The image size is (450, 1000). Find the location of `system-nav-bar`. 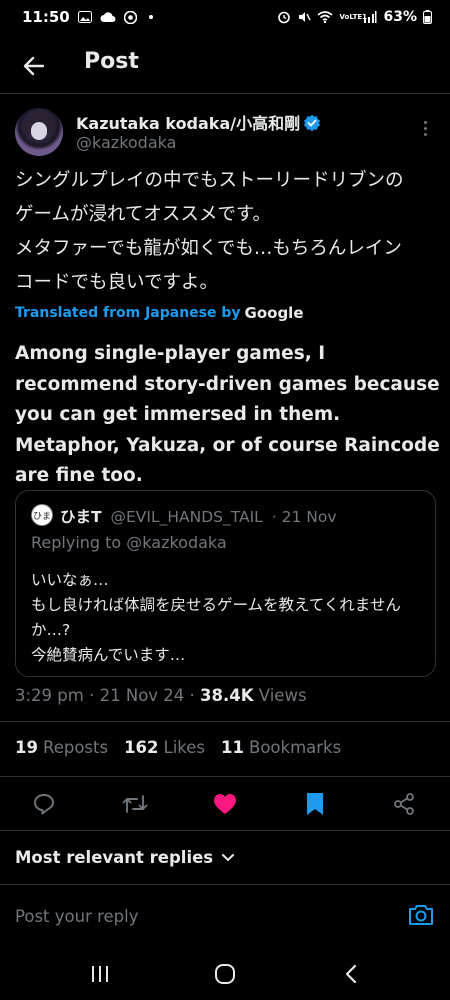

system-nav-bar is located at coordinates (225, 976).